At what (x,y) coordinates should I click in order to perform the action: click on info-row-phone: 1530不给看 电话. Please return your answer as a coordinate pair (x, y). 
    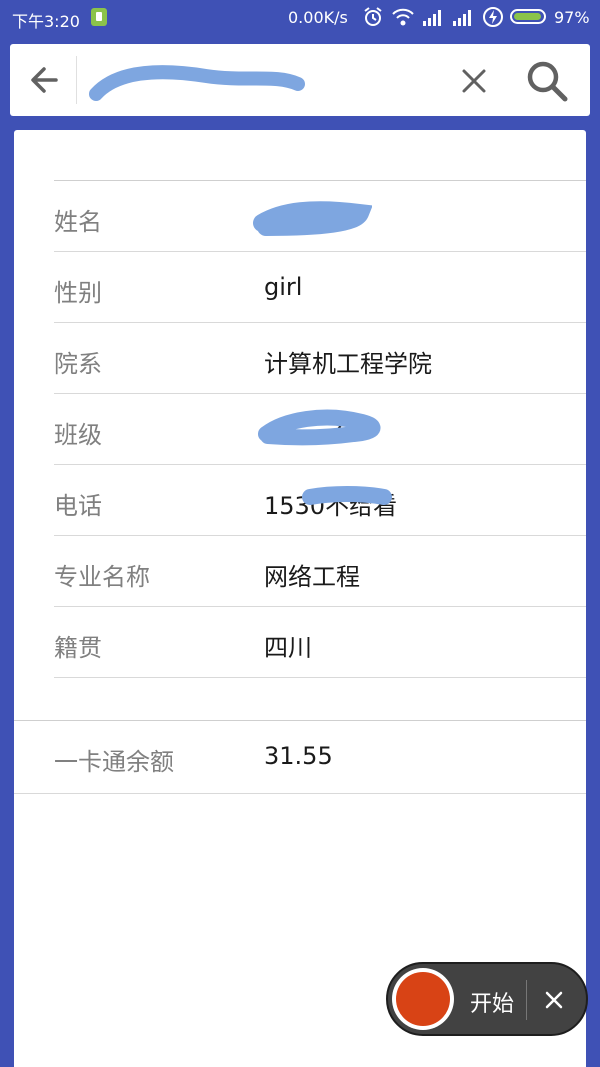
    Looking at the image, I should click on (320, 500).